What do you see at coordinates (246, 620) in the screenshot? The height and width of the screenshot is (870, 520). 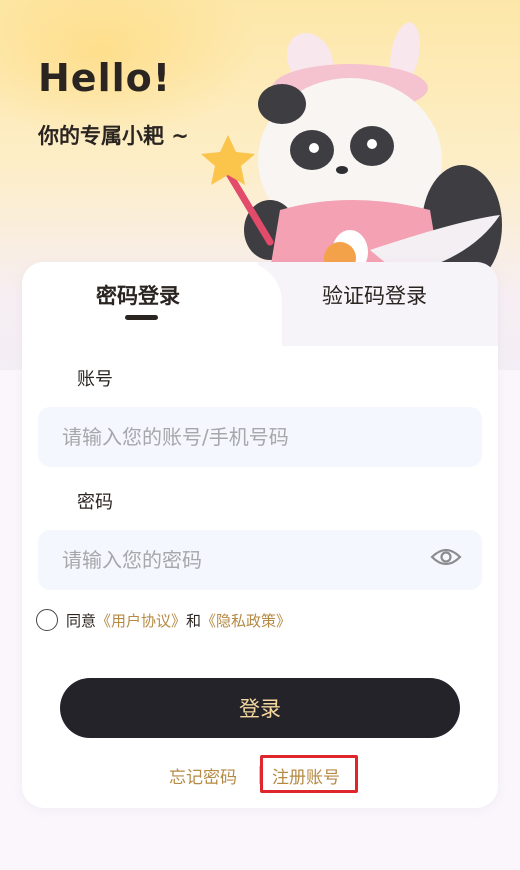 I see `privacy-policy-link: 《隐私政策》` at bounding box center [246, 620].